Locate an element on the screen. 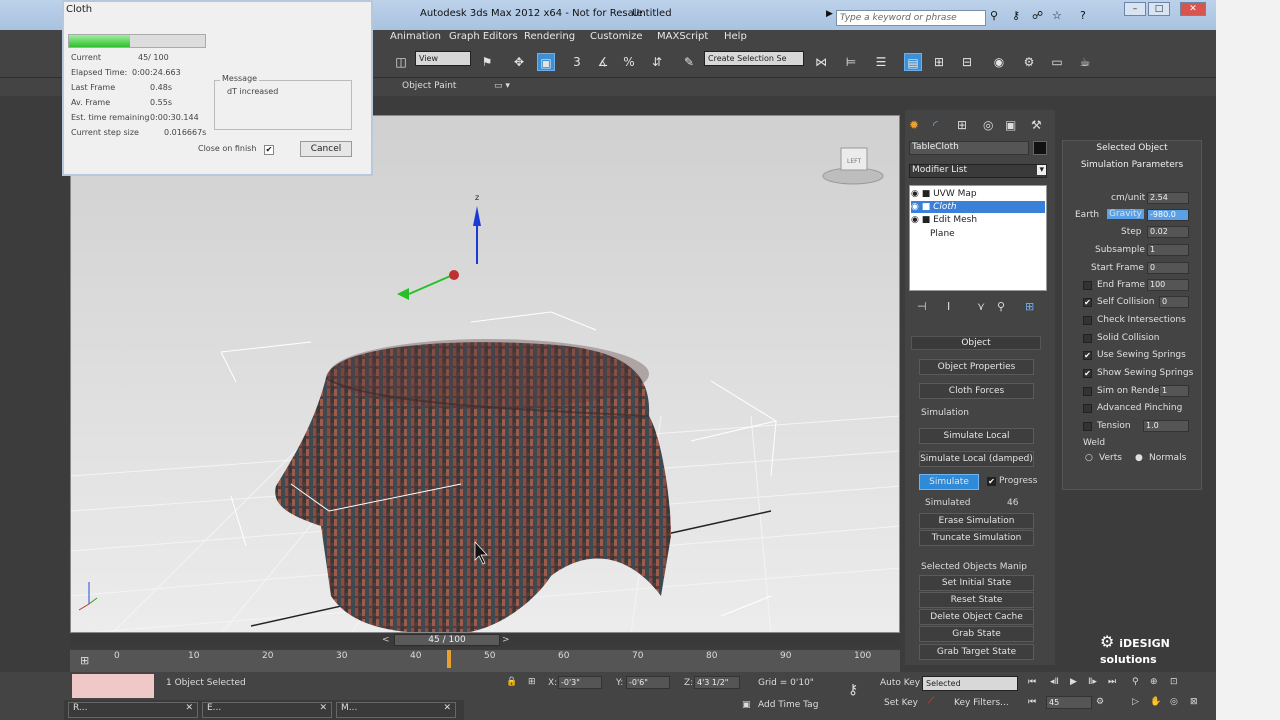 The width and height of the screenshot is (1280, 720). menu-animation: Animation is located at coordinates (415, 36).